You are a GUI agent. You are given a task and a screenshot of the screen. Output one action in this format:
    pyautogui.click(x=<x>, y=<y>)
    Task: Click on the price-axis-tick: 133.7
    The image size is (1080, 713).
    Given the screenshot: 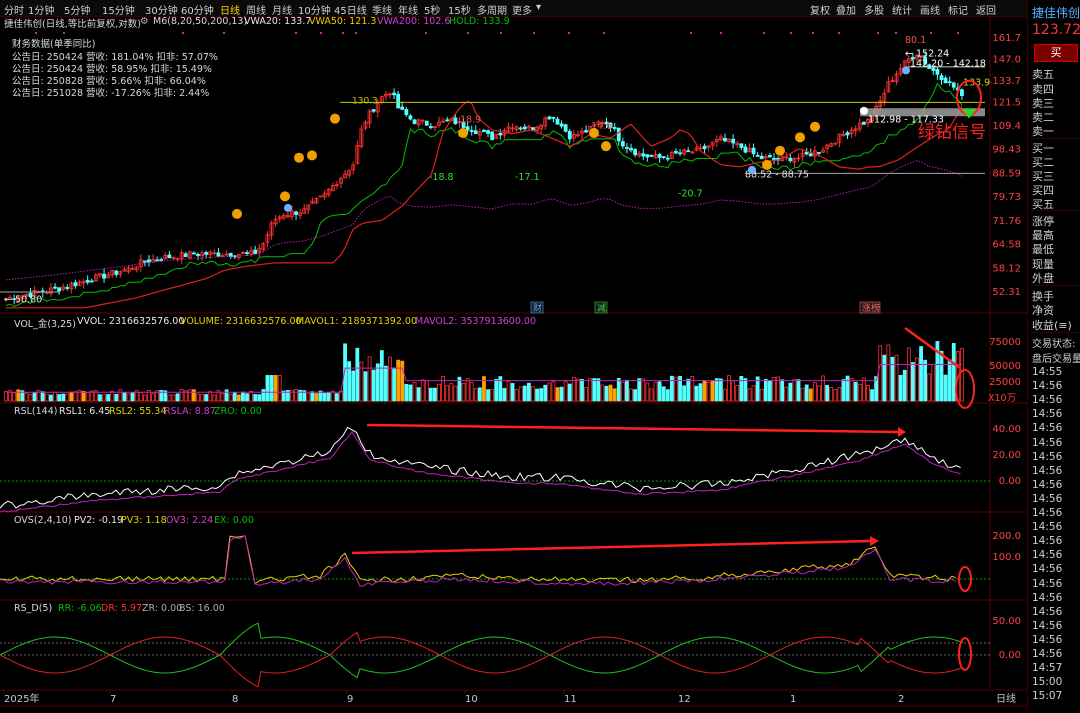 What is the action you would take?
    pyautogui.click(x=1006, y=81)
    